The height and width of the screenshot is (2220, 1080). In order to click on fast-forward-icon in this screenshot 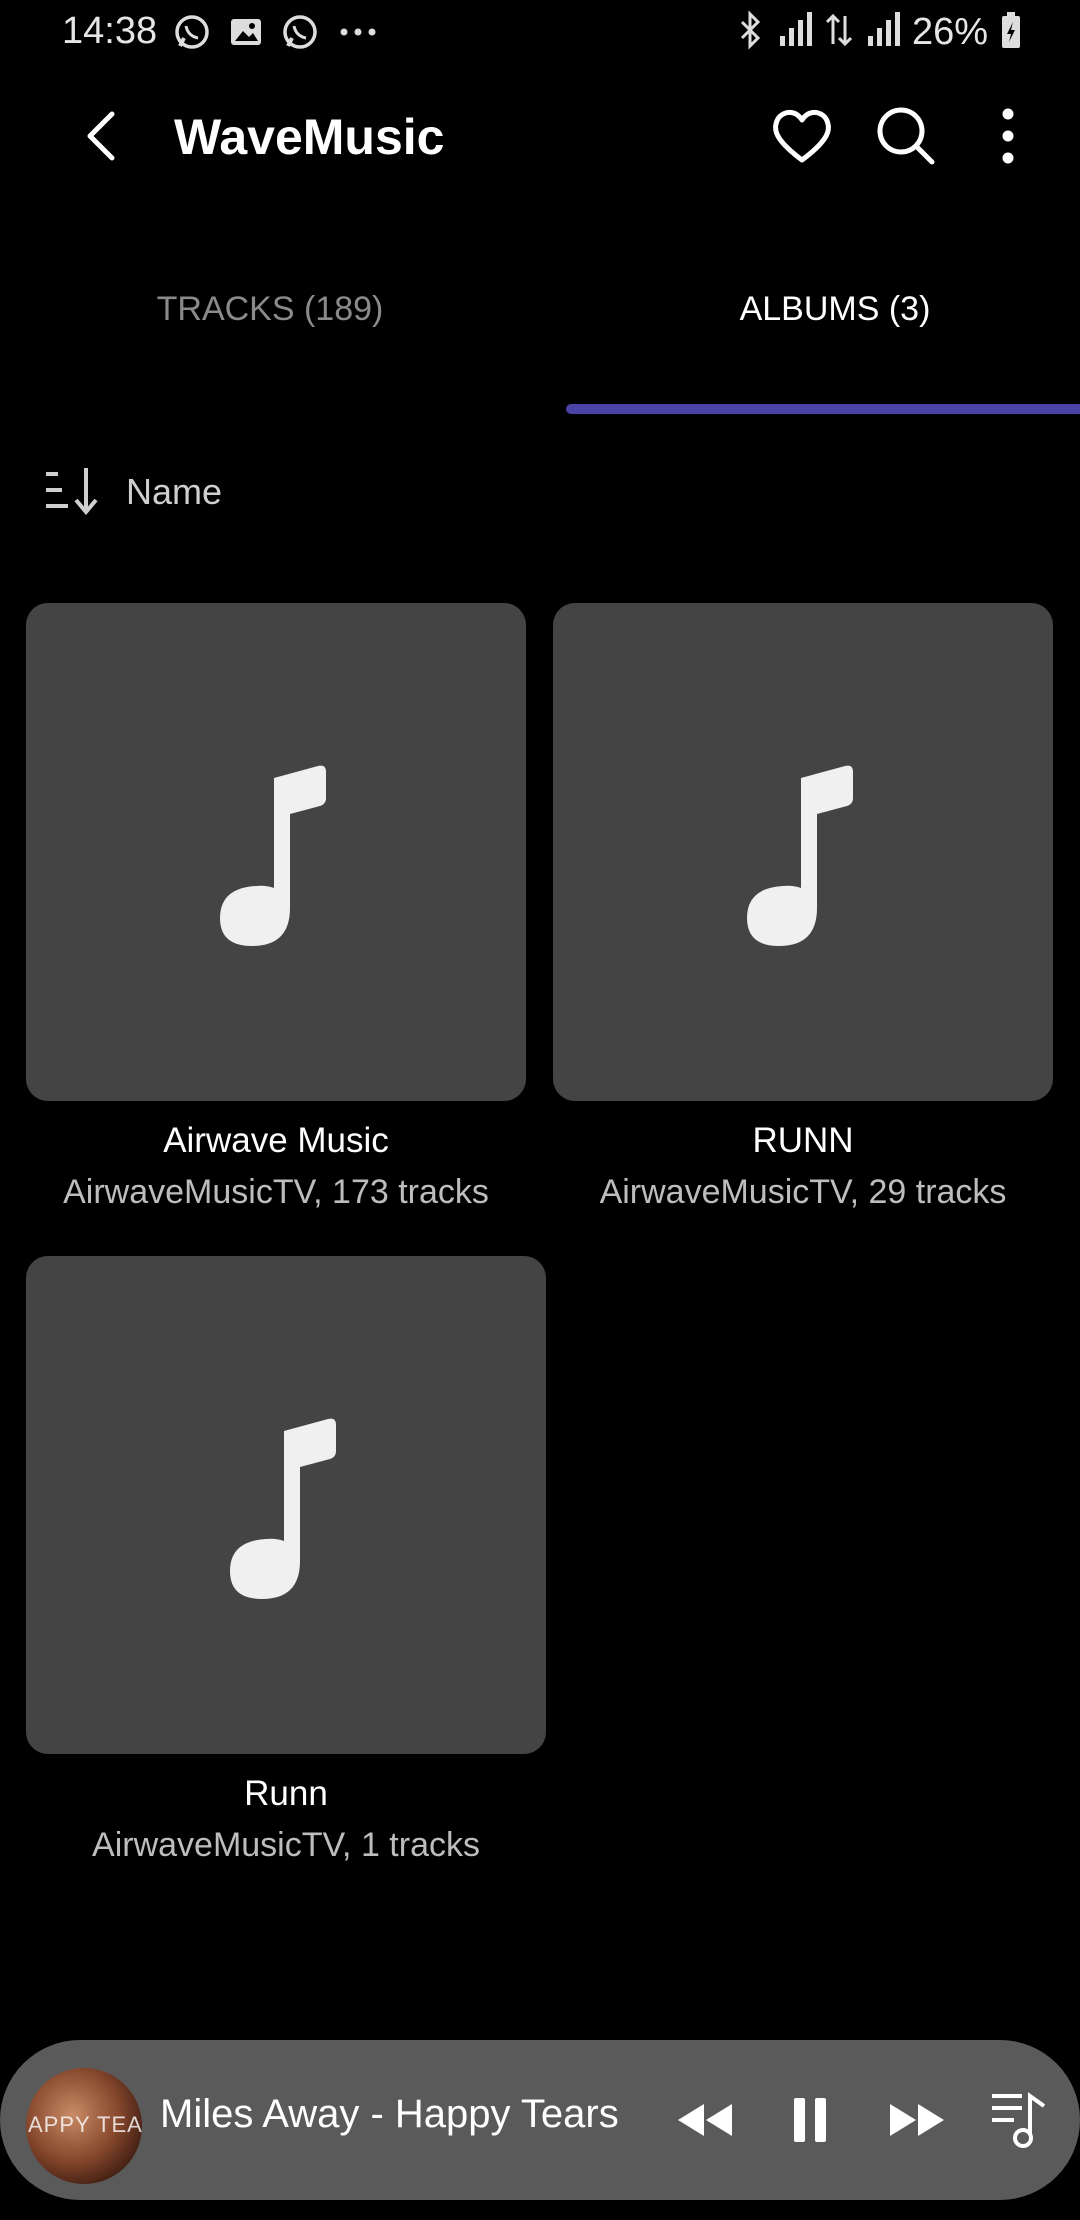, I will do `click(917, 2122)`.